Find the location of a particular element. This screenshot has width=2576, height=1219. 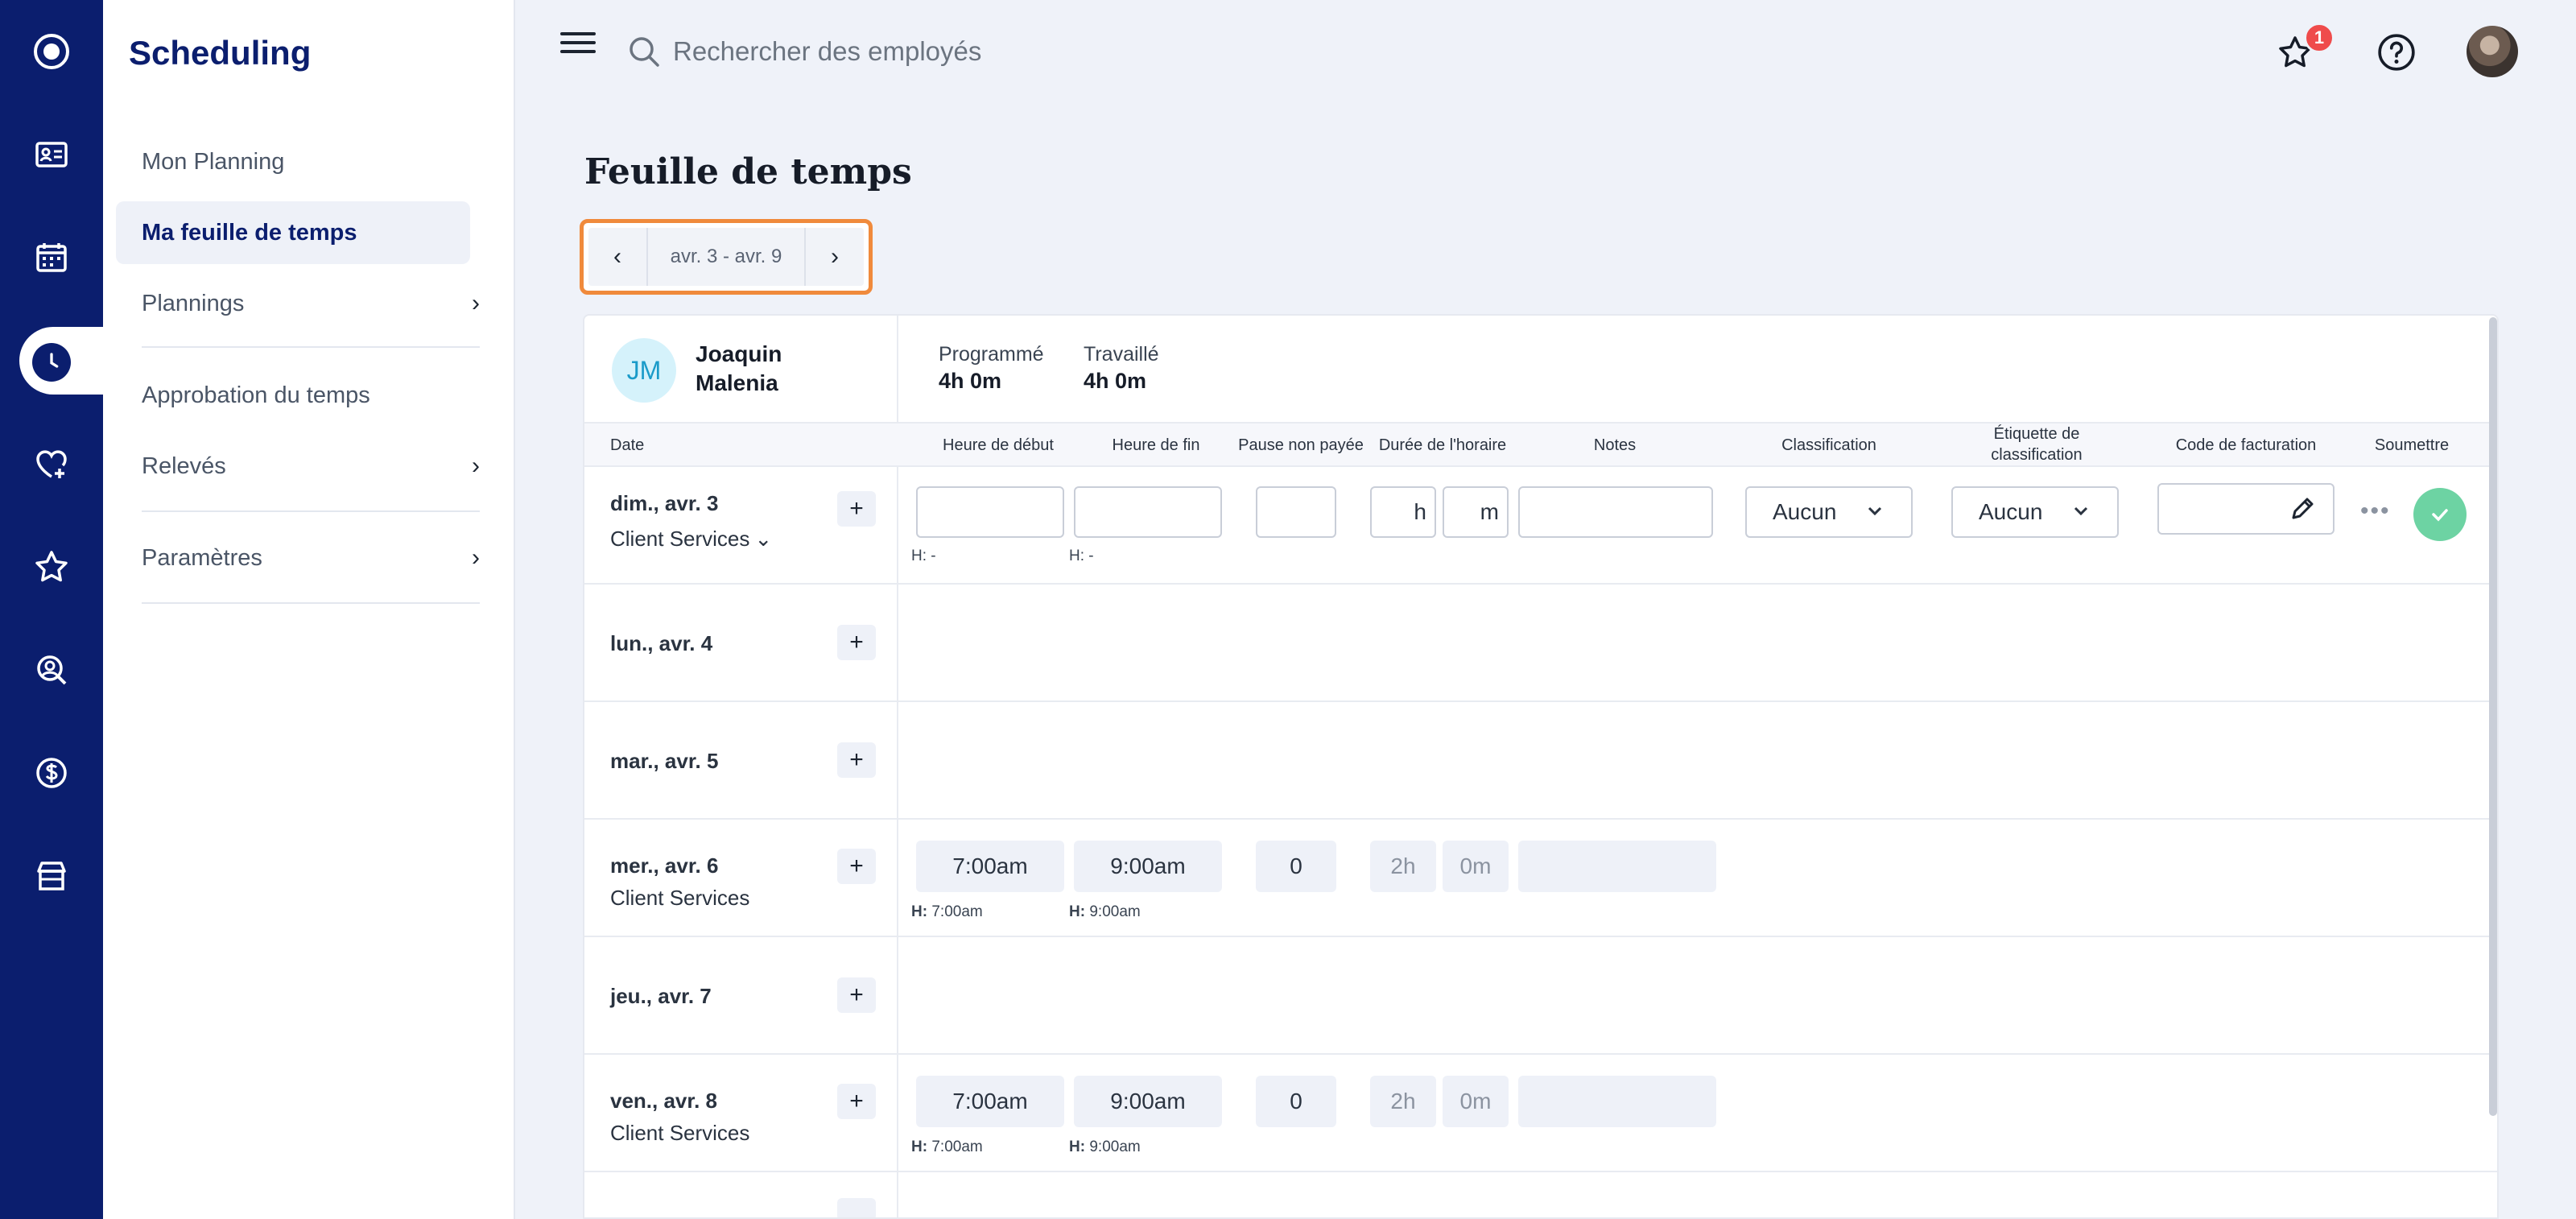

dollar-icon is located at coordinates (51, 773).